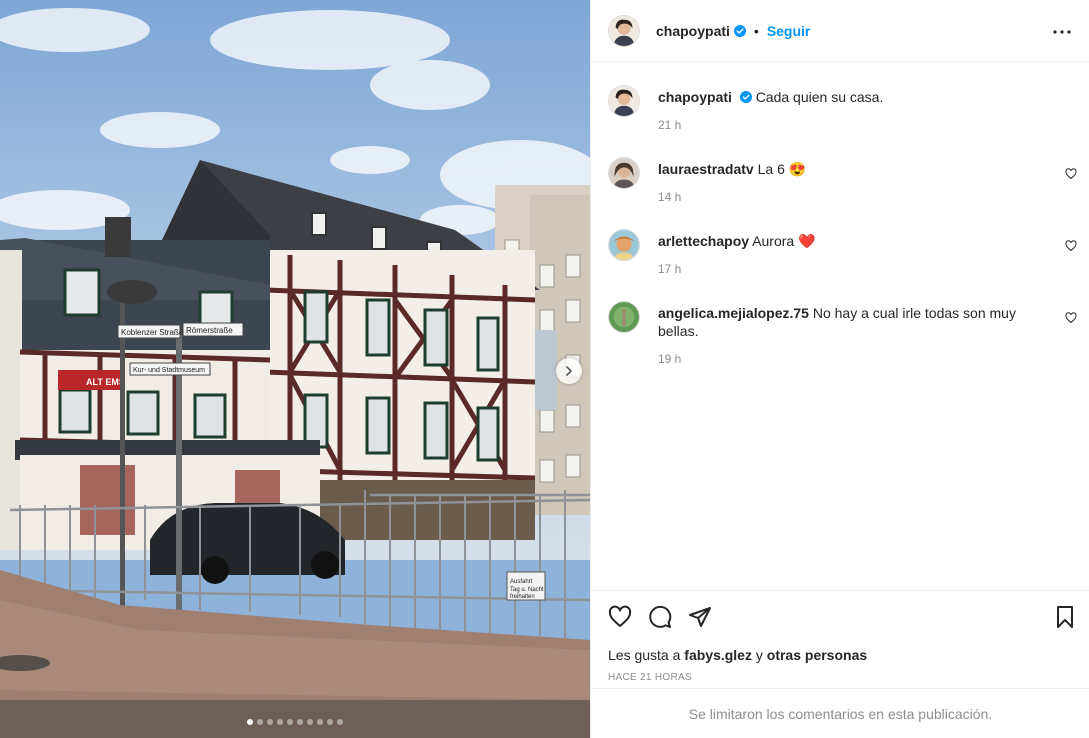 Image resolution: width=1089 pixels, height=738 pixels. Describe the element at coordinates (759, 655) in the screenshot. I see `likes-conjunction: y` at that location.